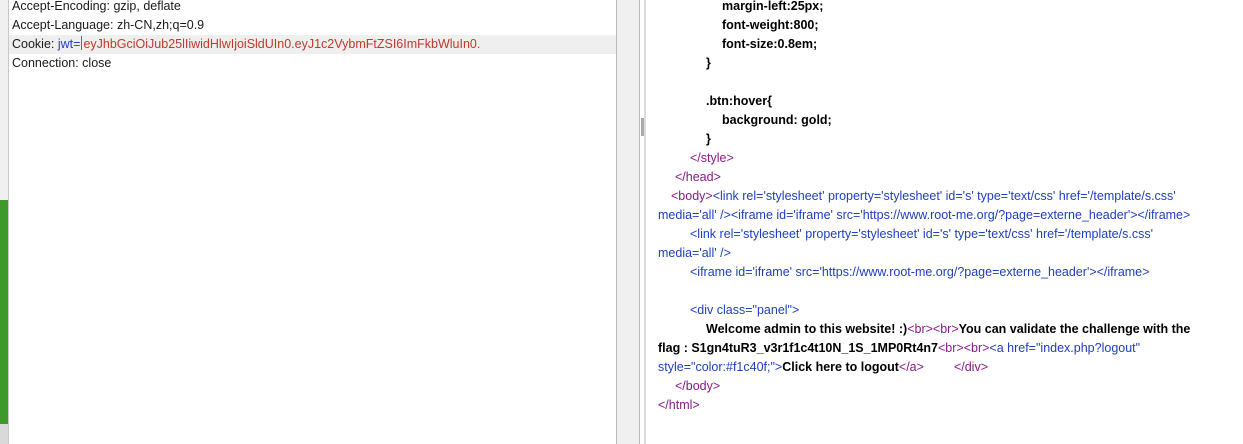  What do you see at coordinates (694, 215) in the screenshot?
I see `media-attr: media='all' />` at bounding box center [694, 215].